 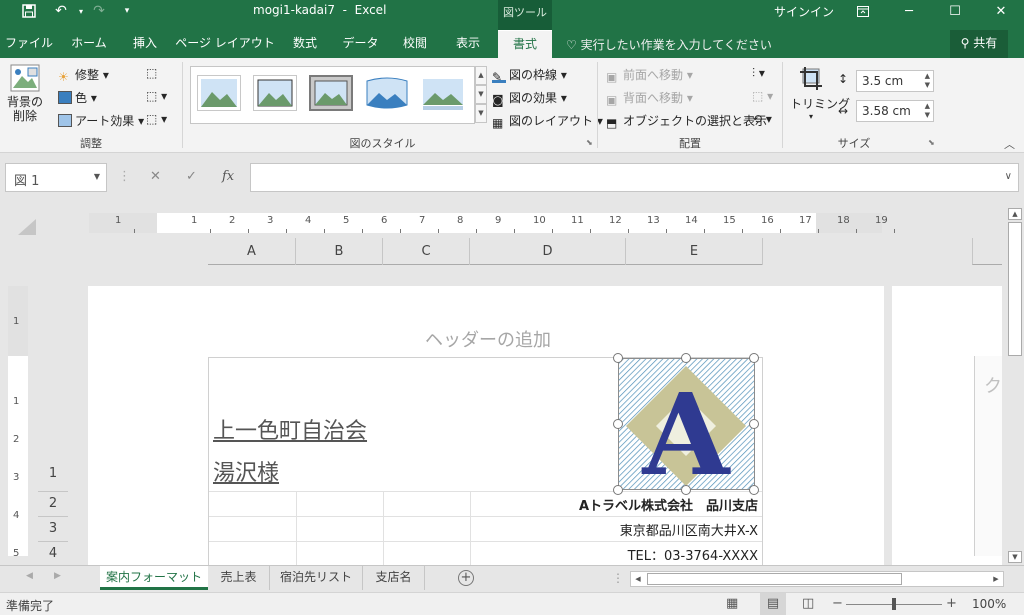 What do you see at coordinates (481, 113) in the screenshot?
I see `gallery-more-icon: ▼` at bounding box center [481, 113].